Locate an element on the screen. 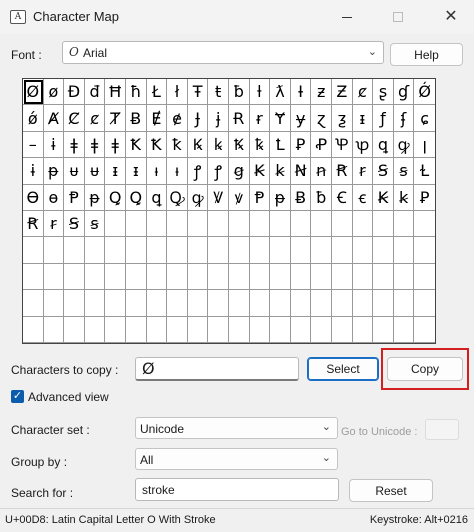  character-cell: ꝭ is located at coordinates (218, 171).